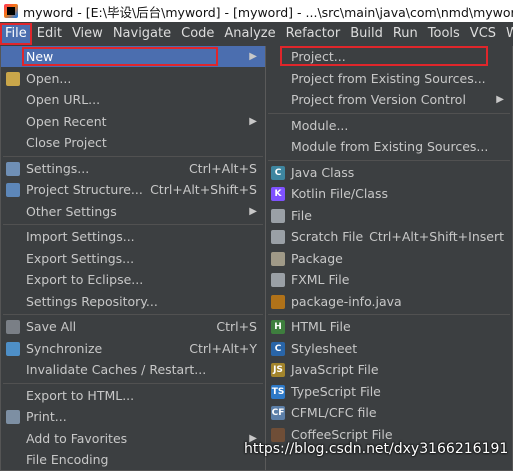 Image resolution: width=513 pixels, height=471 pixels. I want to click on menu-item-label: package-info.java, so click(346, 301).